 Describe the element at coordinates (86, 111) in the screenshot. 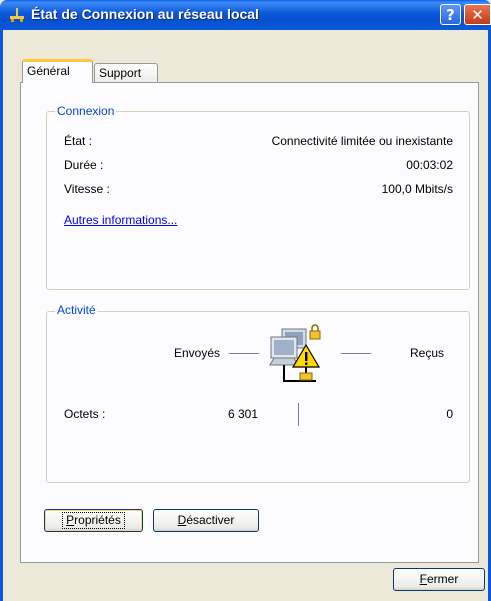

I see `connexion-legend: Connexion` at that location.